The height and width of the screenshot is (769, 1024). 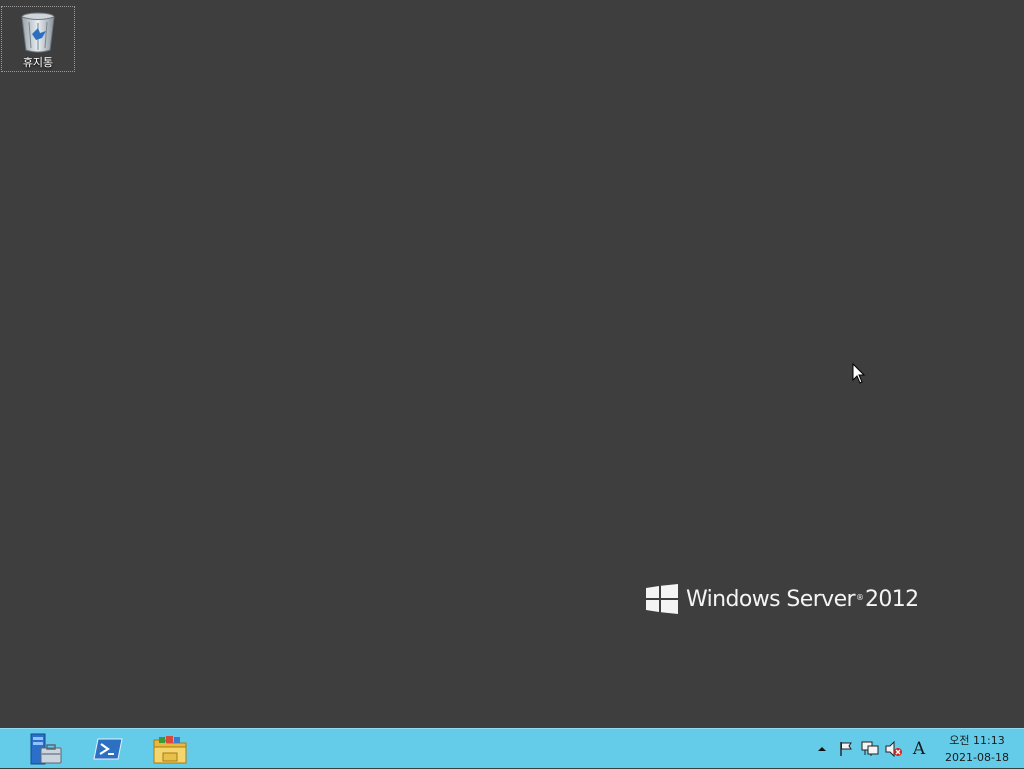 I want to click on flag-icon, so click(x=846, y=749).